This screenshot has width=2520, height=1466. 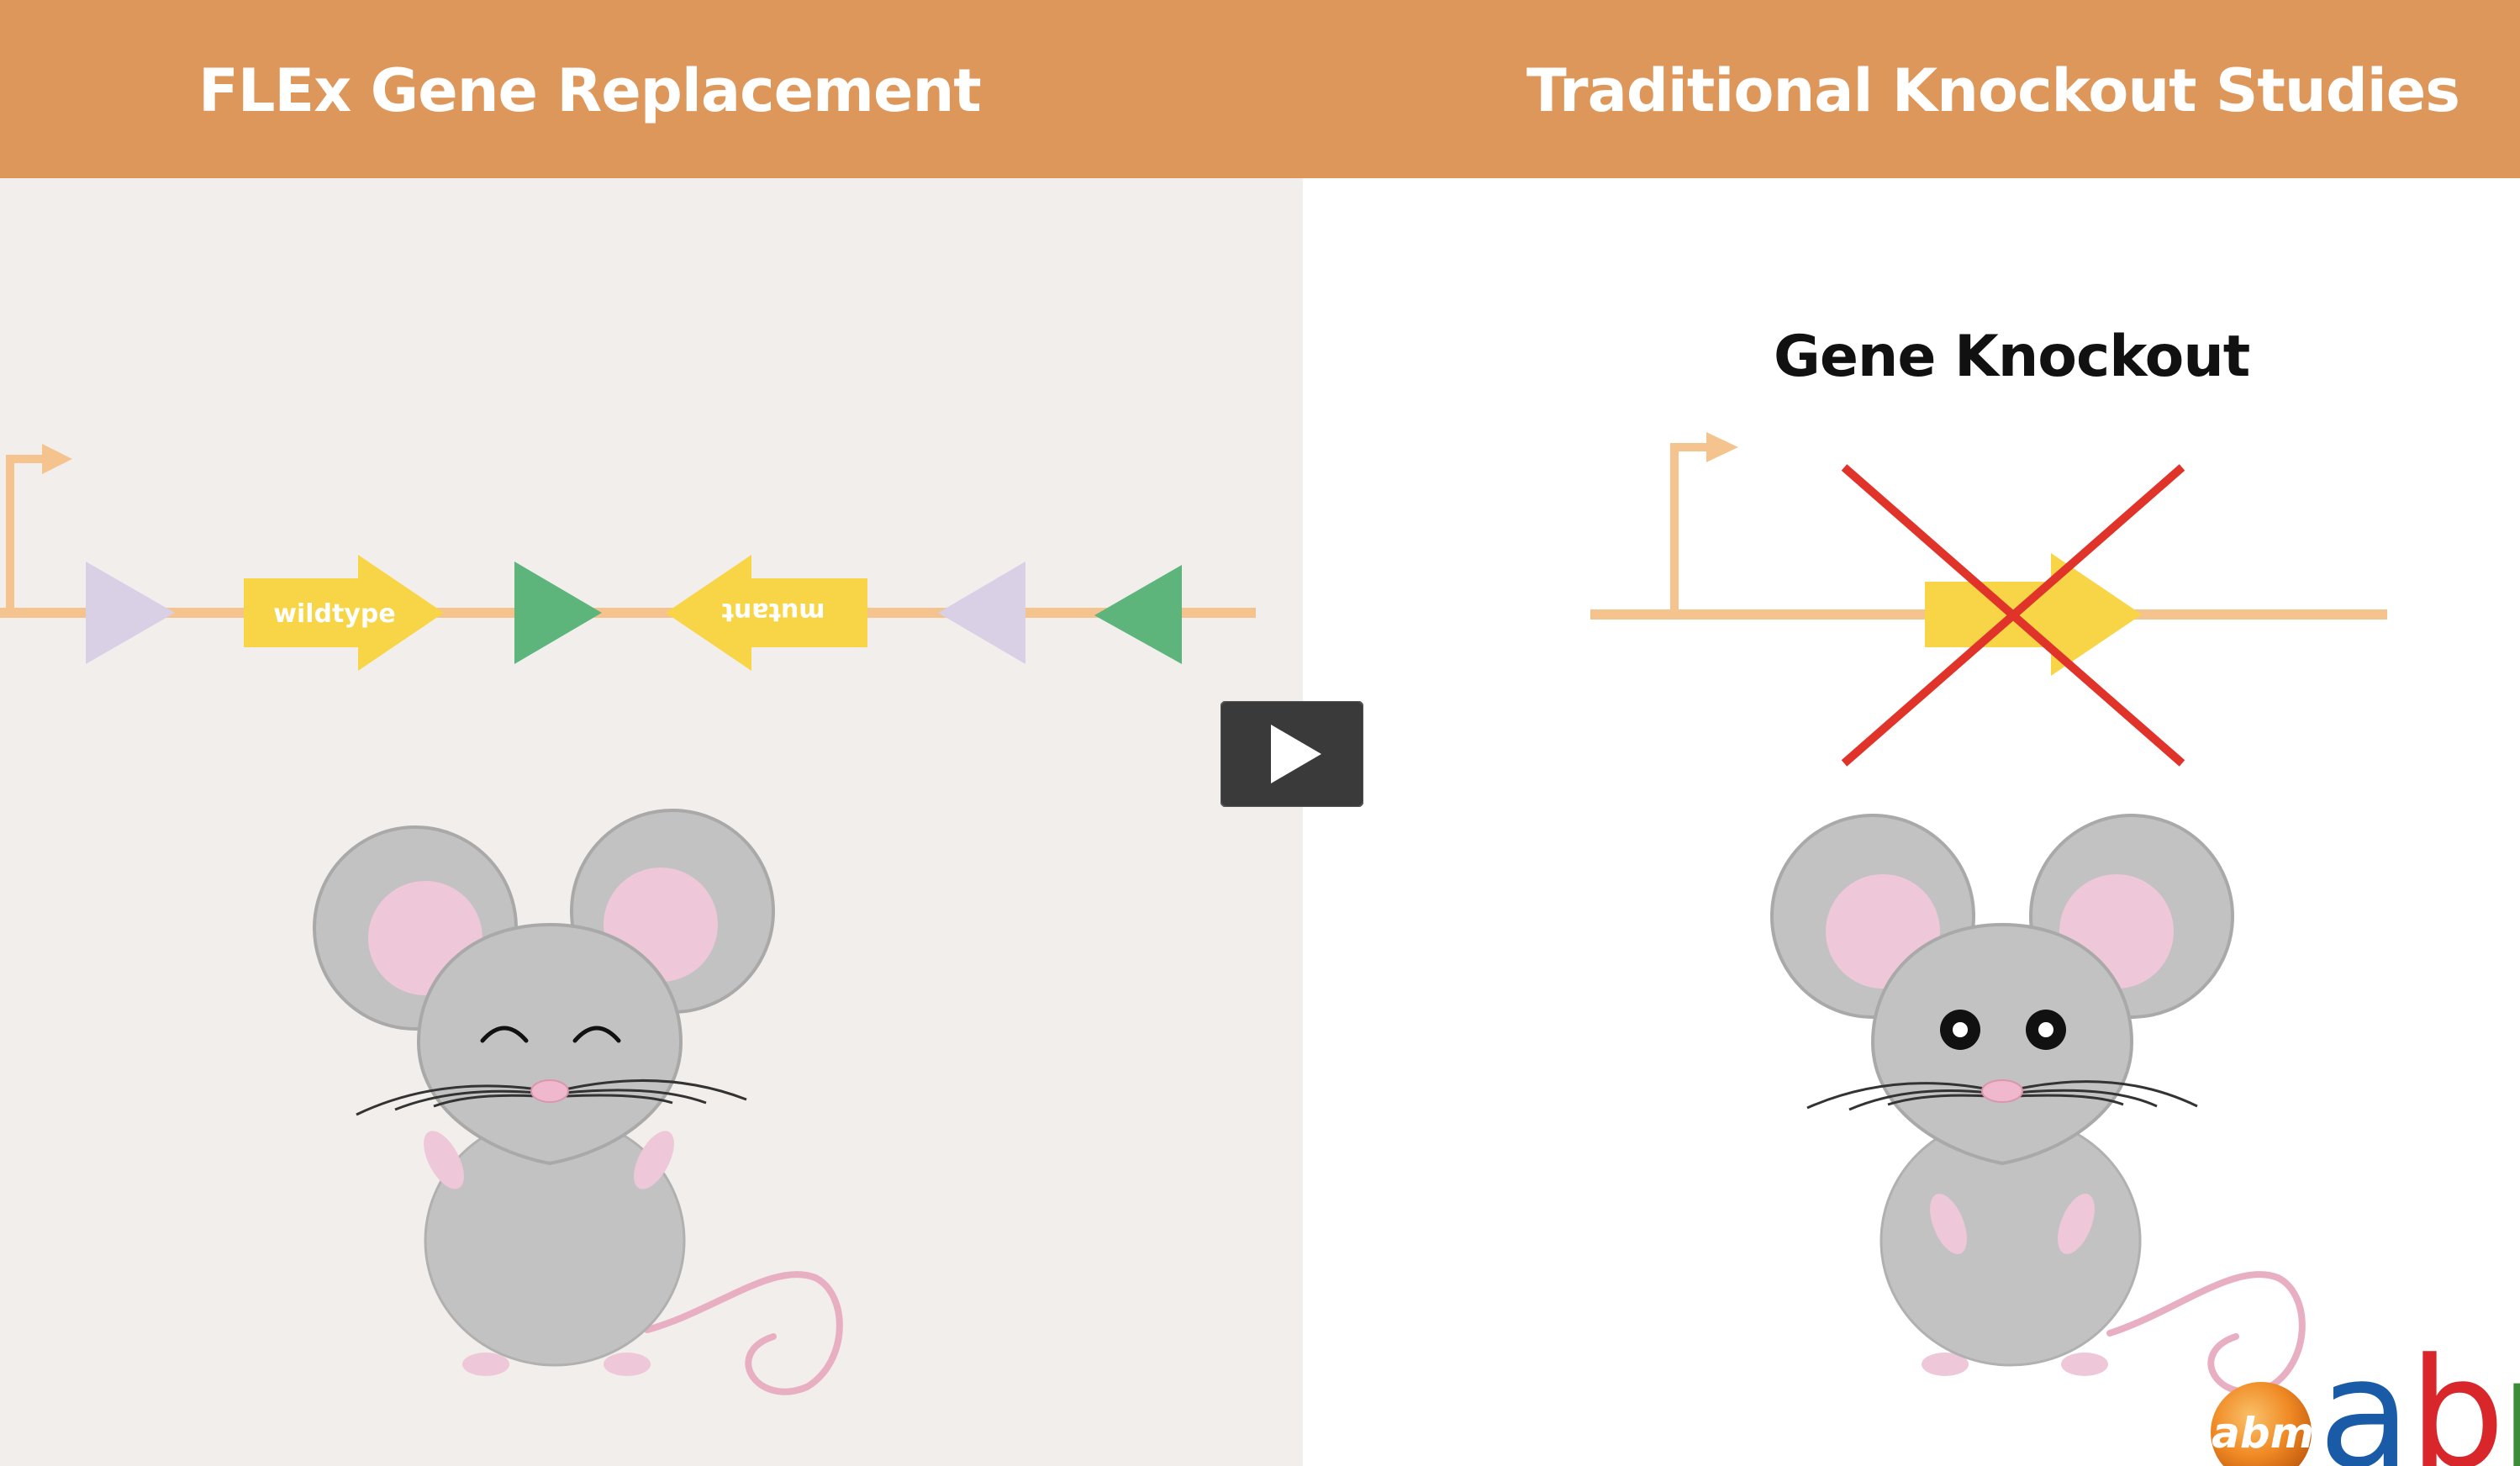 What do you see at coordinates (2263, 1433) in the screenshot?
I see `abm-badge-text: abm` at bounding box center [2263, 1433].